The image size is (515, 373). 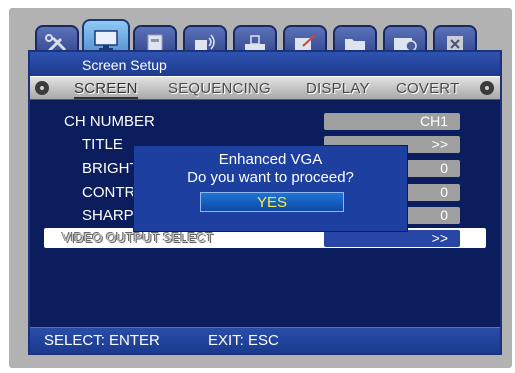 I want to click on row-ch-number: CH NUMBER CH1, so click(x=266, y=122).